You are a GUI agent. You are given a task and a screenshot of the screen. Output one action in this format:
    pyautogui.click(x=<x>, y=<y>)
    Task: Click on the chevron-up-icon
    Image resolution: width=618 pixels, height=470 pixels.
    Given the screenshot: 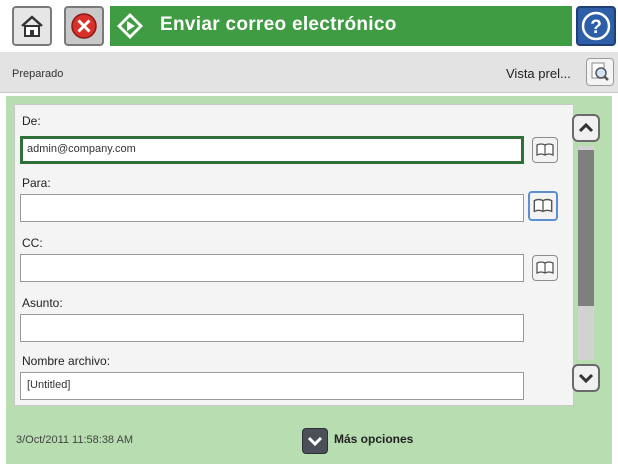 What is the action you would take?
    pyautogui.click(x=586, y=128)
    